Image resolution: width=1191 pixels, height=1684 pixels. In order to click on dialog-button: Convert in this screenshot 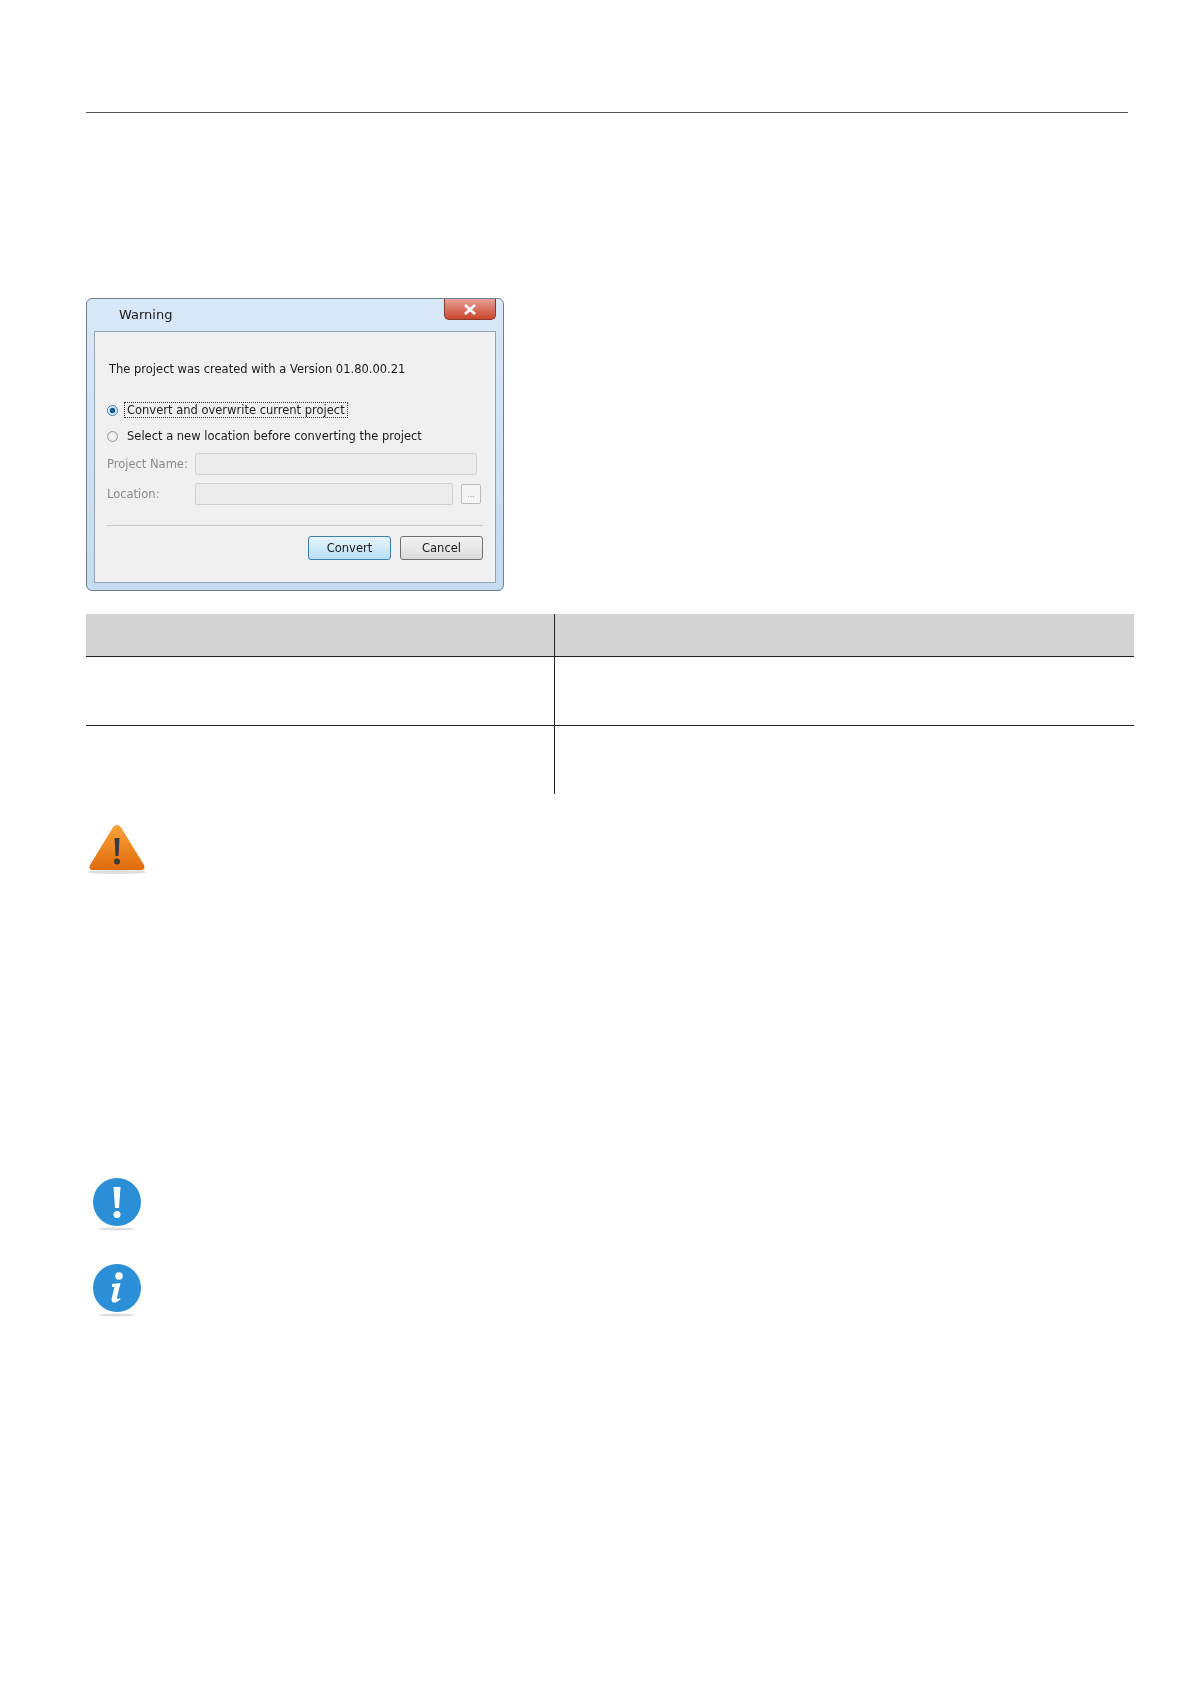, I will do `click(349, 548)`.